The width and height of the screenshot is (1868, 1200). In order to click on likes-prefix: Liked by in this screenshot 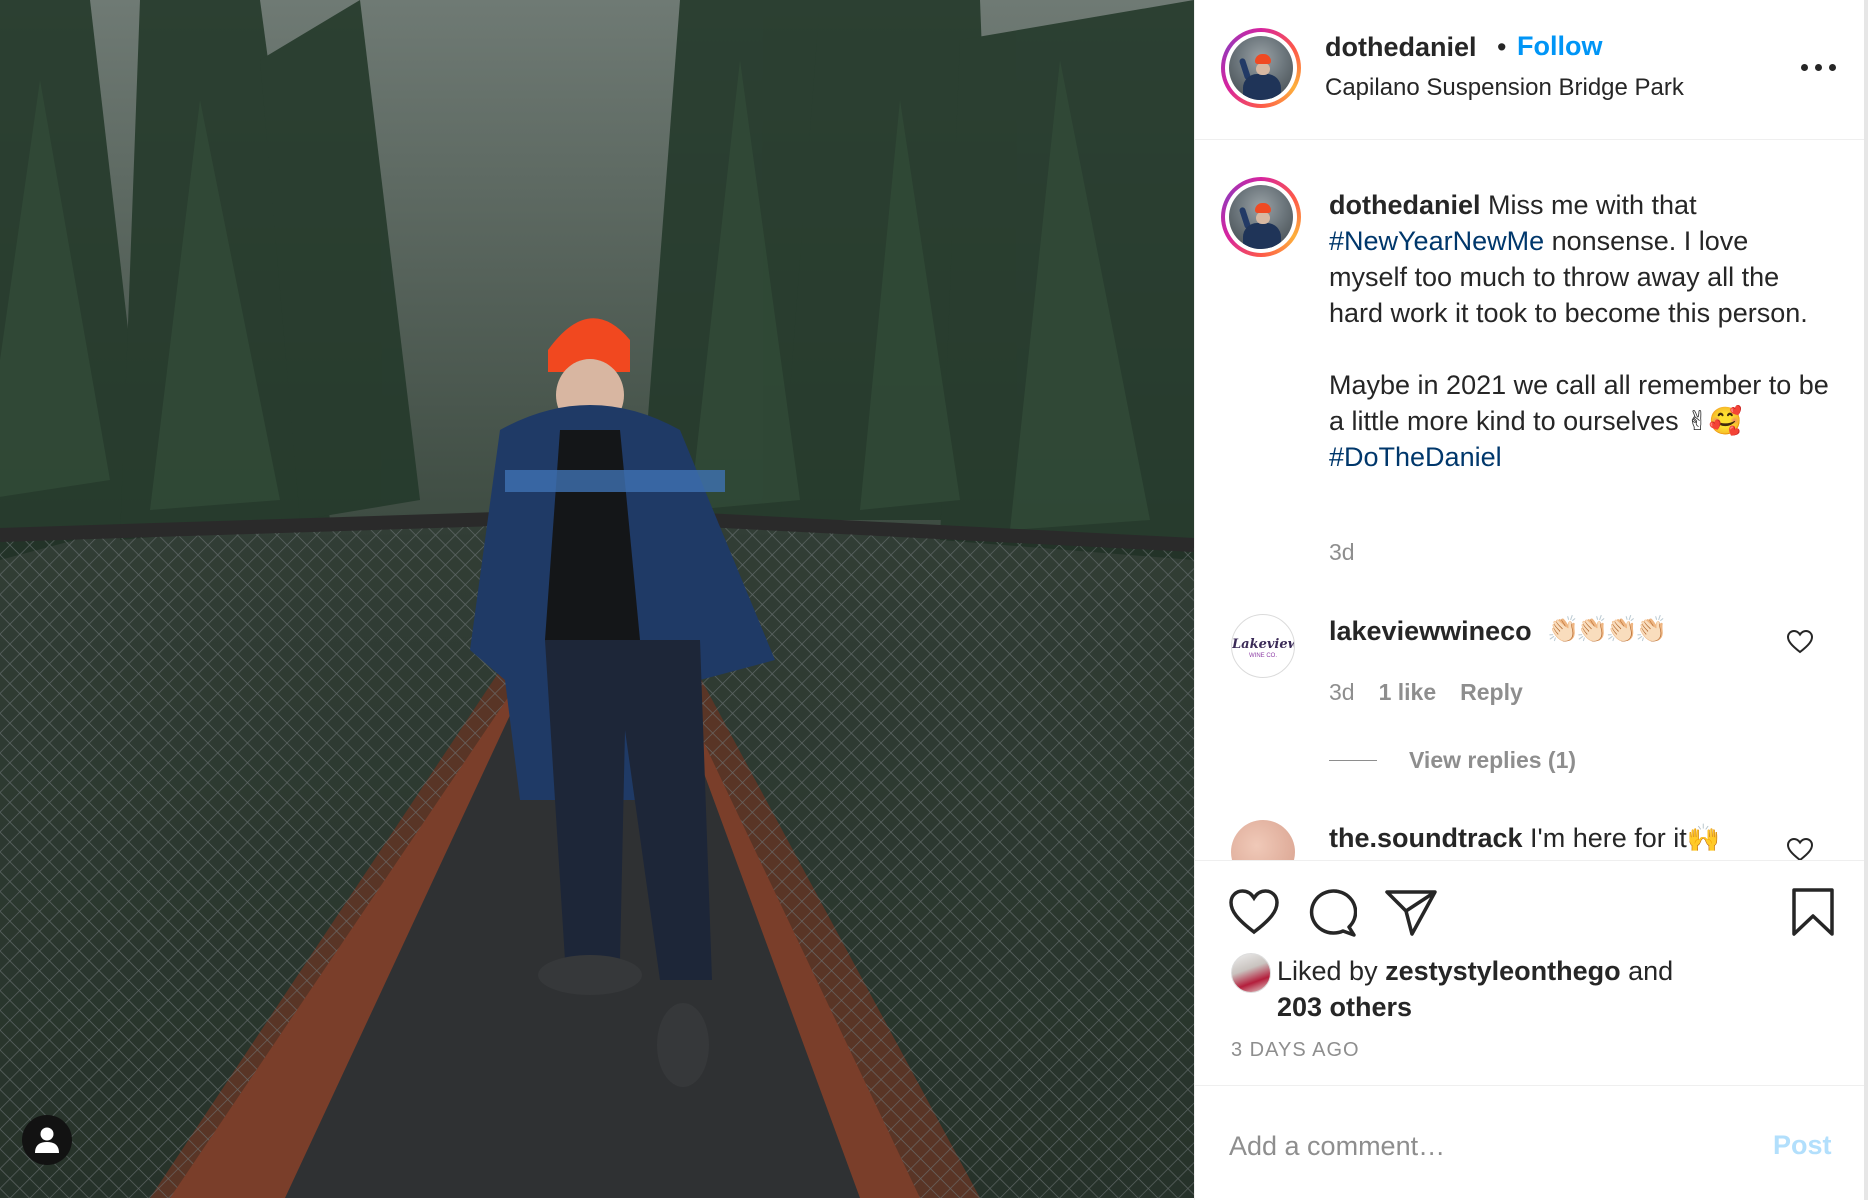, I will do `click(1331, 971)`.